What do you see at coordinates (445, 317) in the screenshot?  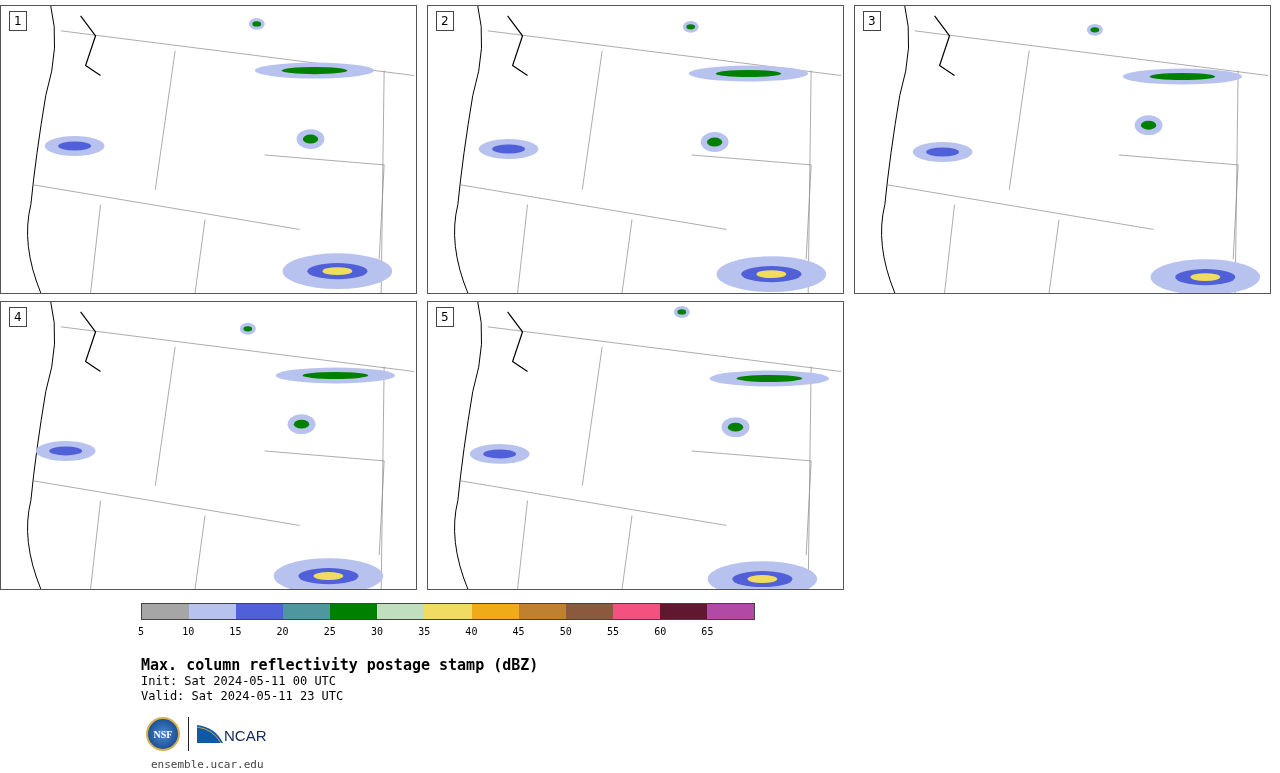 I see `panel-number: 5` at bounding box center [445, 317].